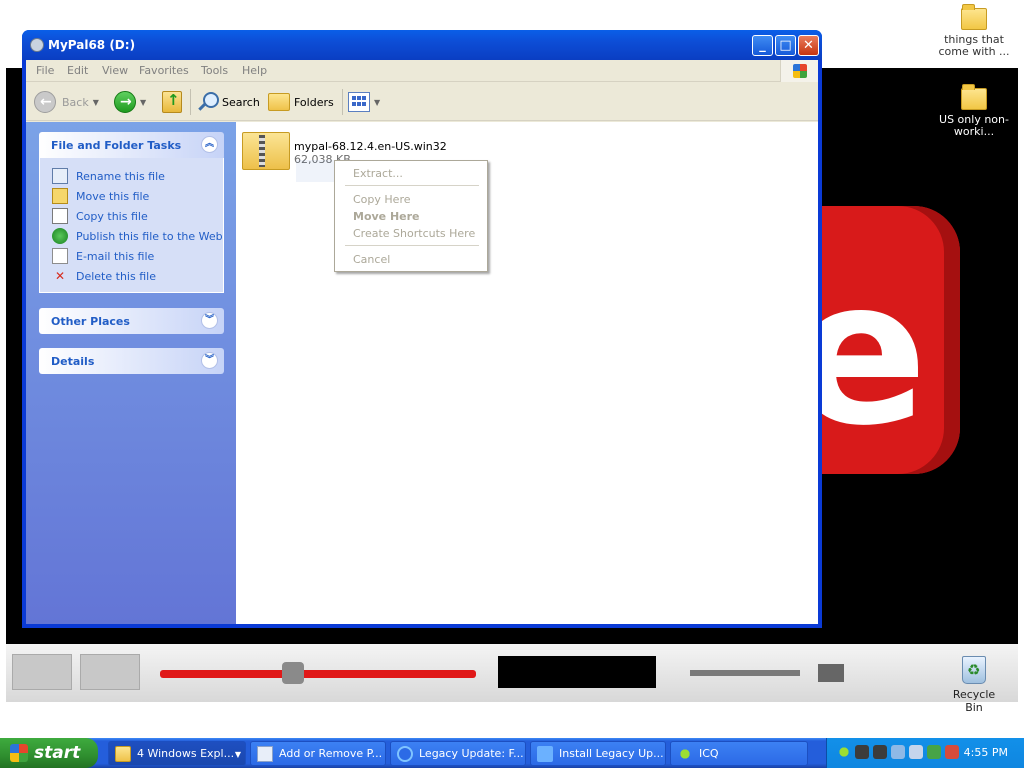 The image size is (1024, 768). What do you see at coordinates (422, 71) in the screenshot?
I see `menu-bar: File Edit View Favorites Tools Help` at bounding box center [422, 71].